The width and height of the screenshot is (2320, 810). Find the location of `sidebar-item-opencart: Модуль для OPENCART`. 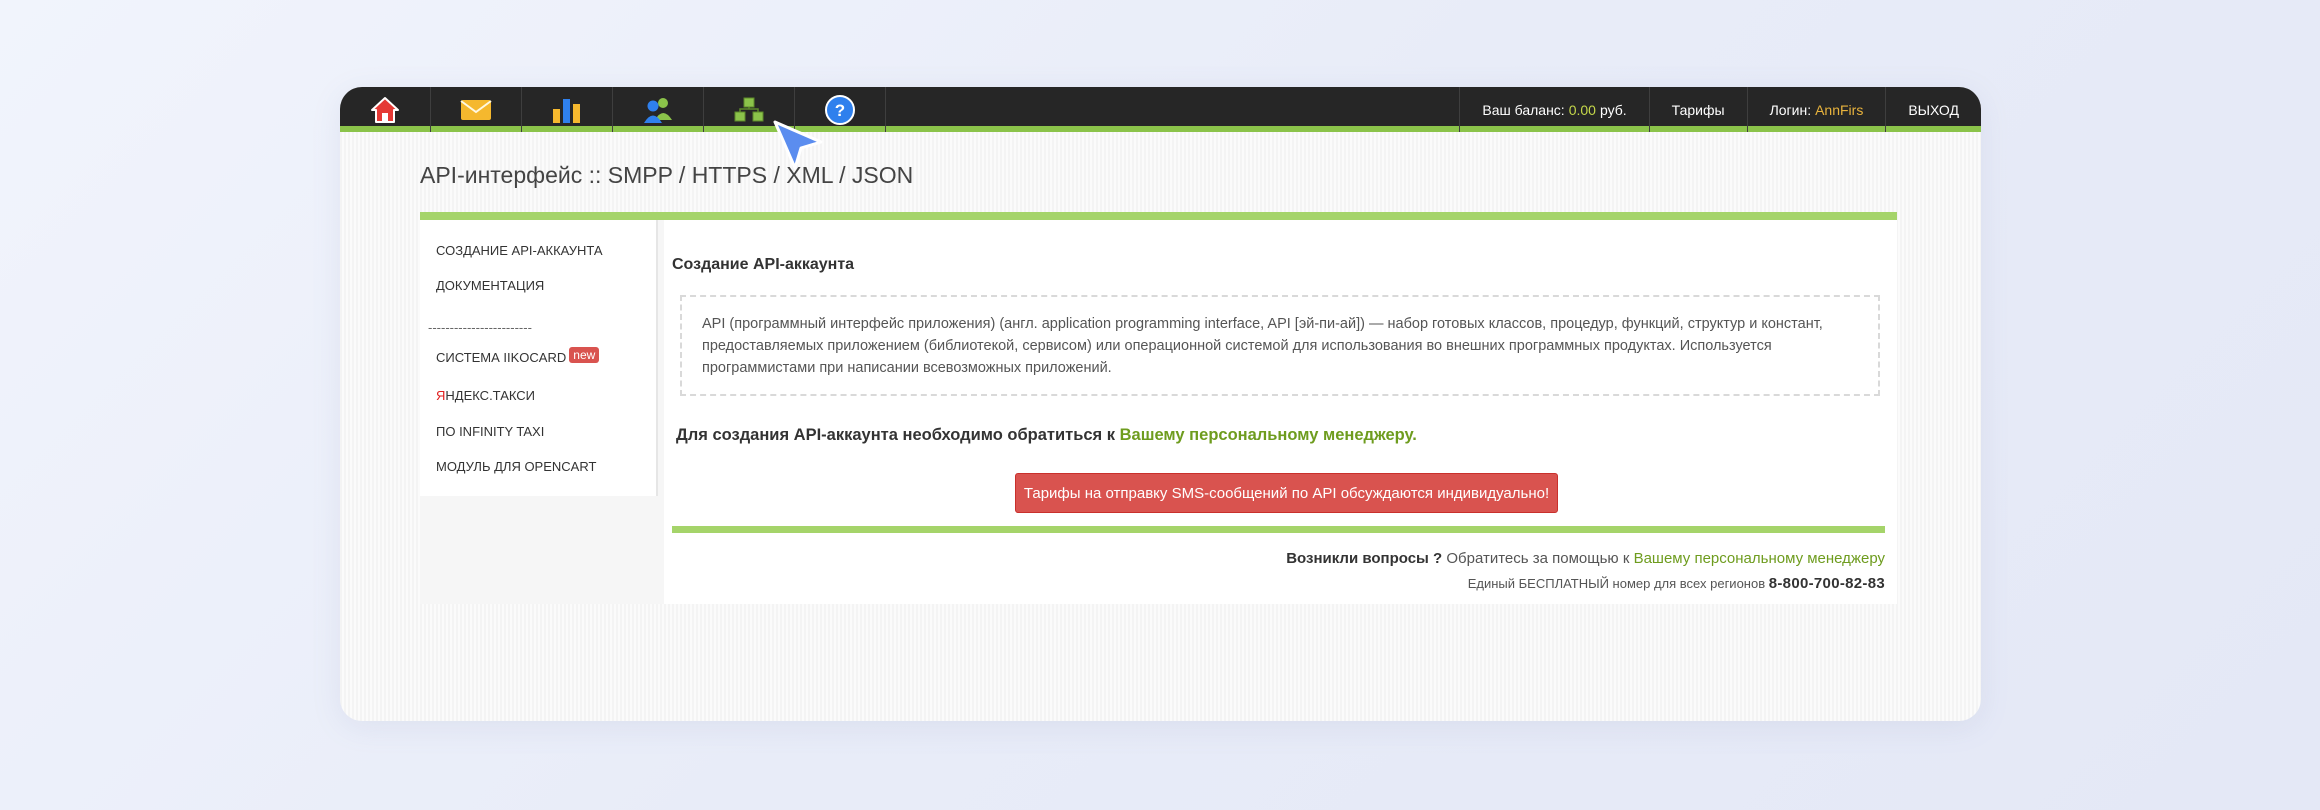

sidebar-item-opencart: Модуль для OPENCART is located at coordinates (516, 466).